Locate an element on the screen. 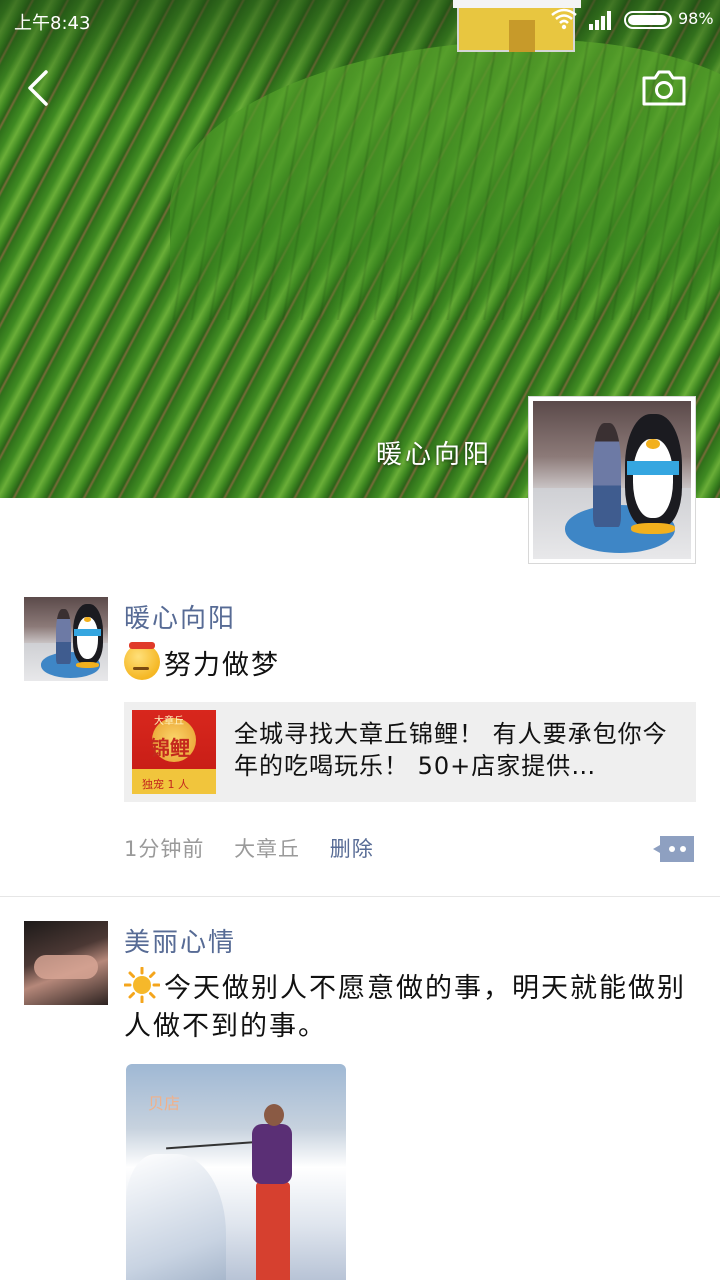  post-text-content: 今天做别人不愿意做的事，明天就能做别人做不到的事。 is located at coordinates (405, 1007).